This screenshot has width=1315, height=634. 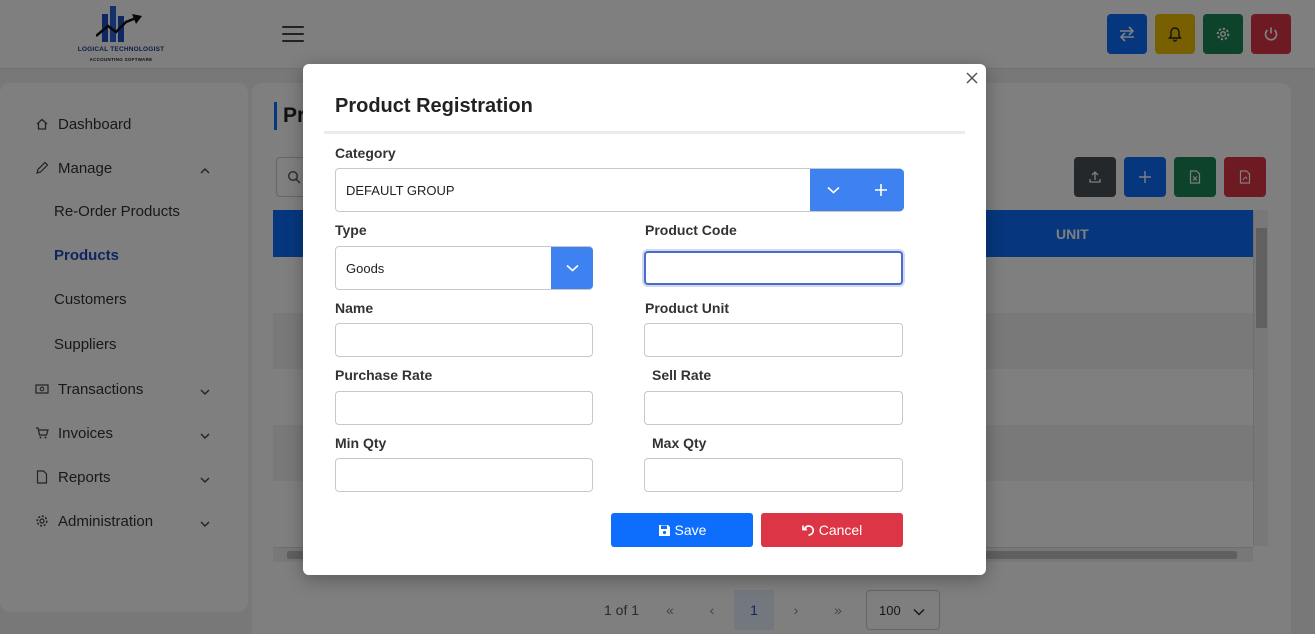 What do you see at coordinates (691, 230) in the screenshot?
I see `product-code-label: Product Code` at bounding box center [691, 230].